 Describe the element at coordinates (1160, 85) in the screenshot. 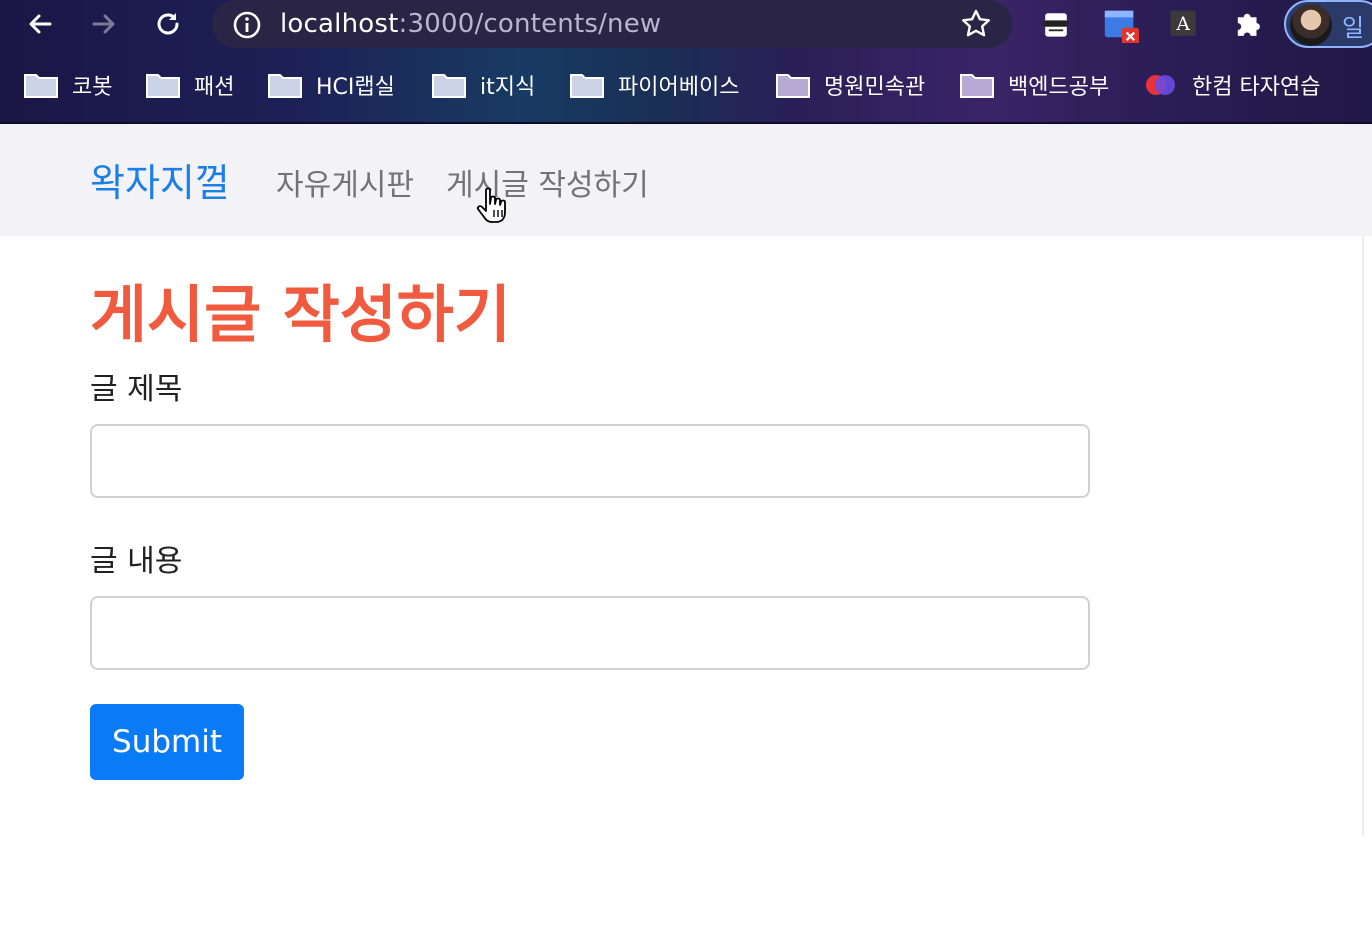

I see `hancom-icon` at that location.